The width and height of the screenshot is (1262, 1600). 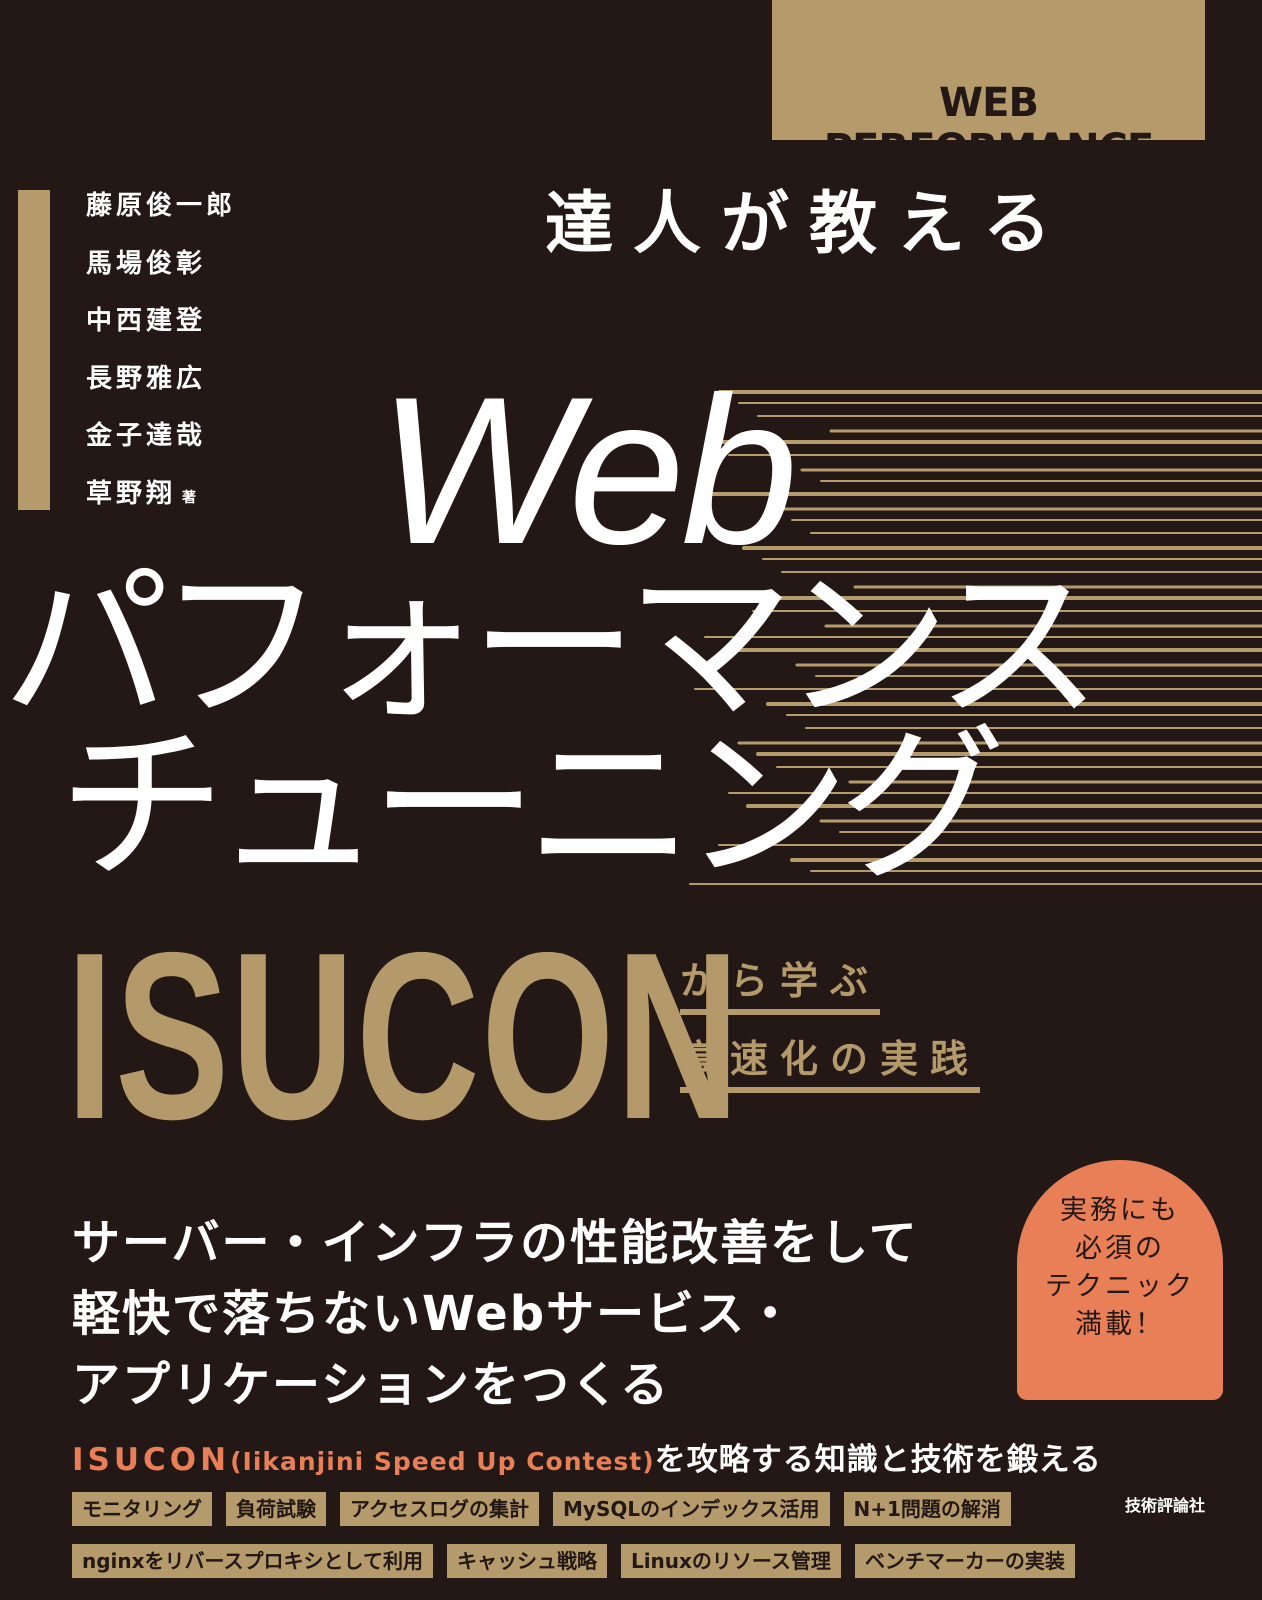 I want to click on author-name: 藤原俊一郎, so click(x=161, y=206).